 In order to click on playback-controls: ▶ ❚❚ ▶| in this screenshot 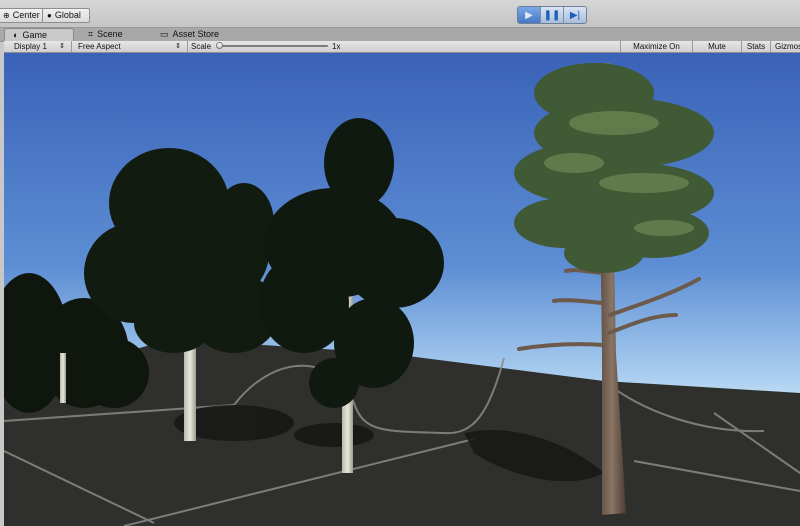, I will do `click(552, 15)`.